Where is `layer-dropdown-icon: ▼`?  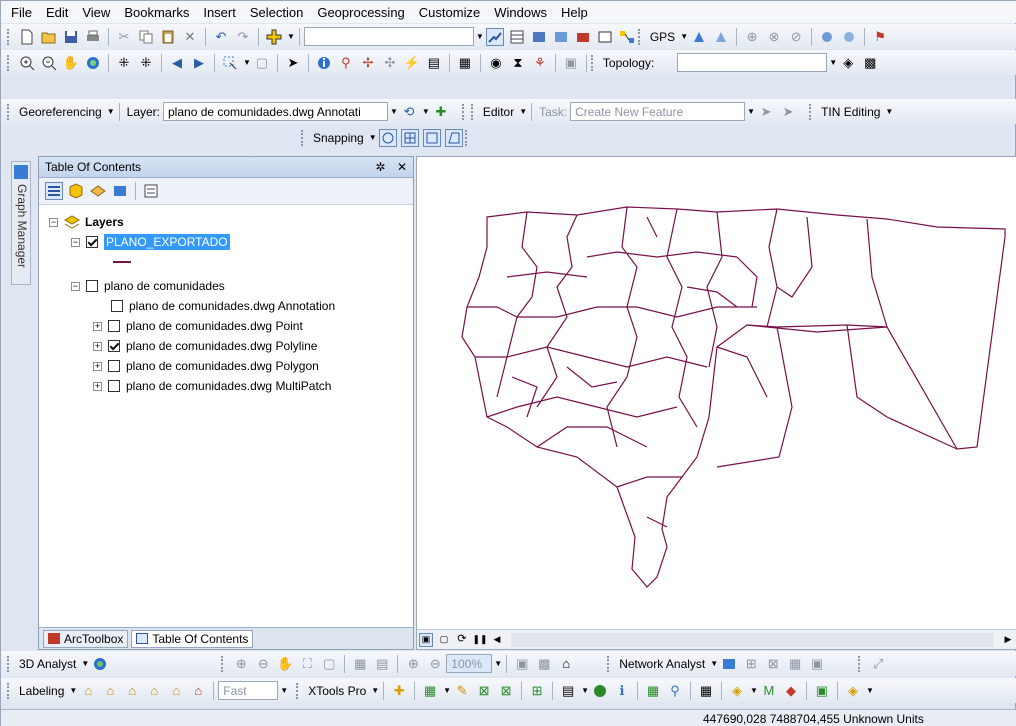
layer-dropdown-icon: ▼ is located at coordinates (394, 111).